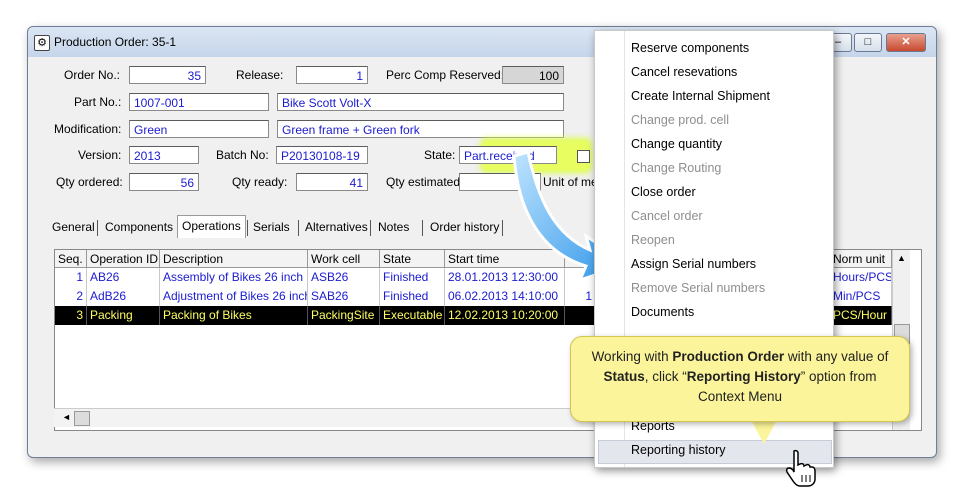 The width and height of the screenshot is (962, 496). I want to click on menu-item-reserve-components: Reserve components, so click(690, 48).